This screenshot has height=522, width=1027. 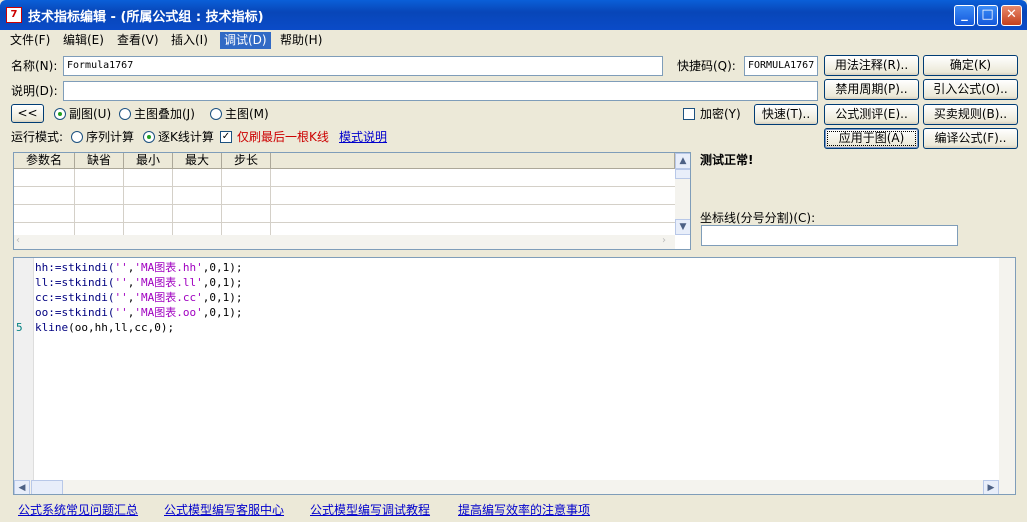 I want to click on maximize-button: □, so click(x=987, y=15).